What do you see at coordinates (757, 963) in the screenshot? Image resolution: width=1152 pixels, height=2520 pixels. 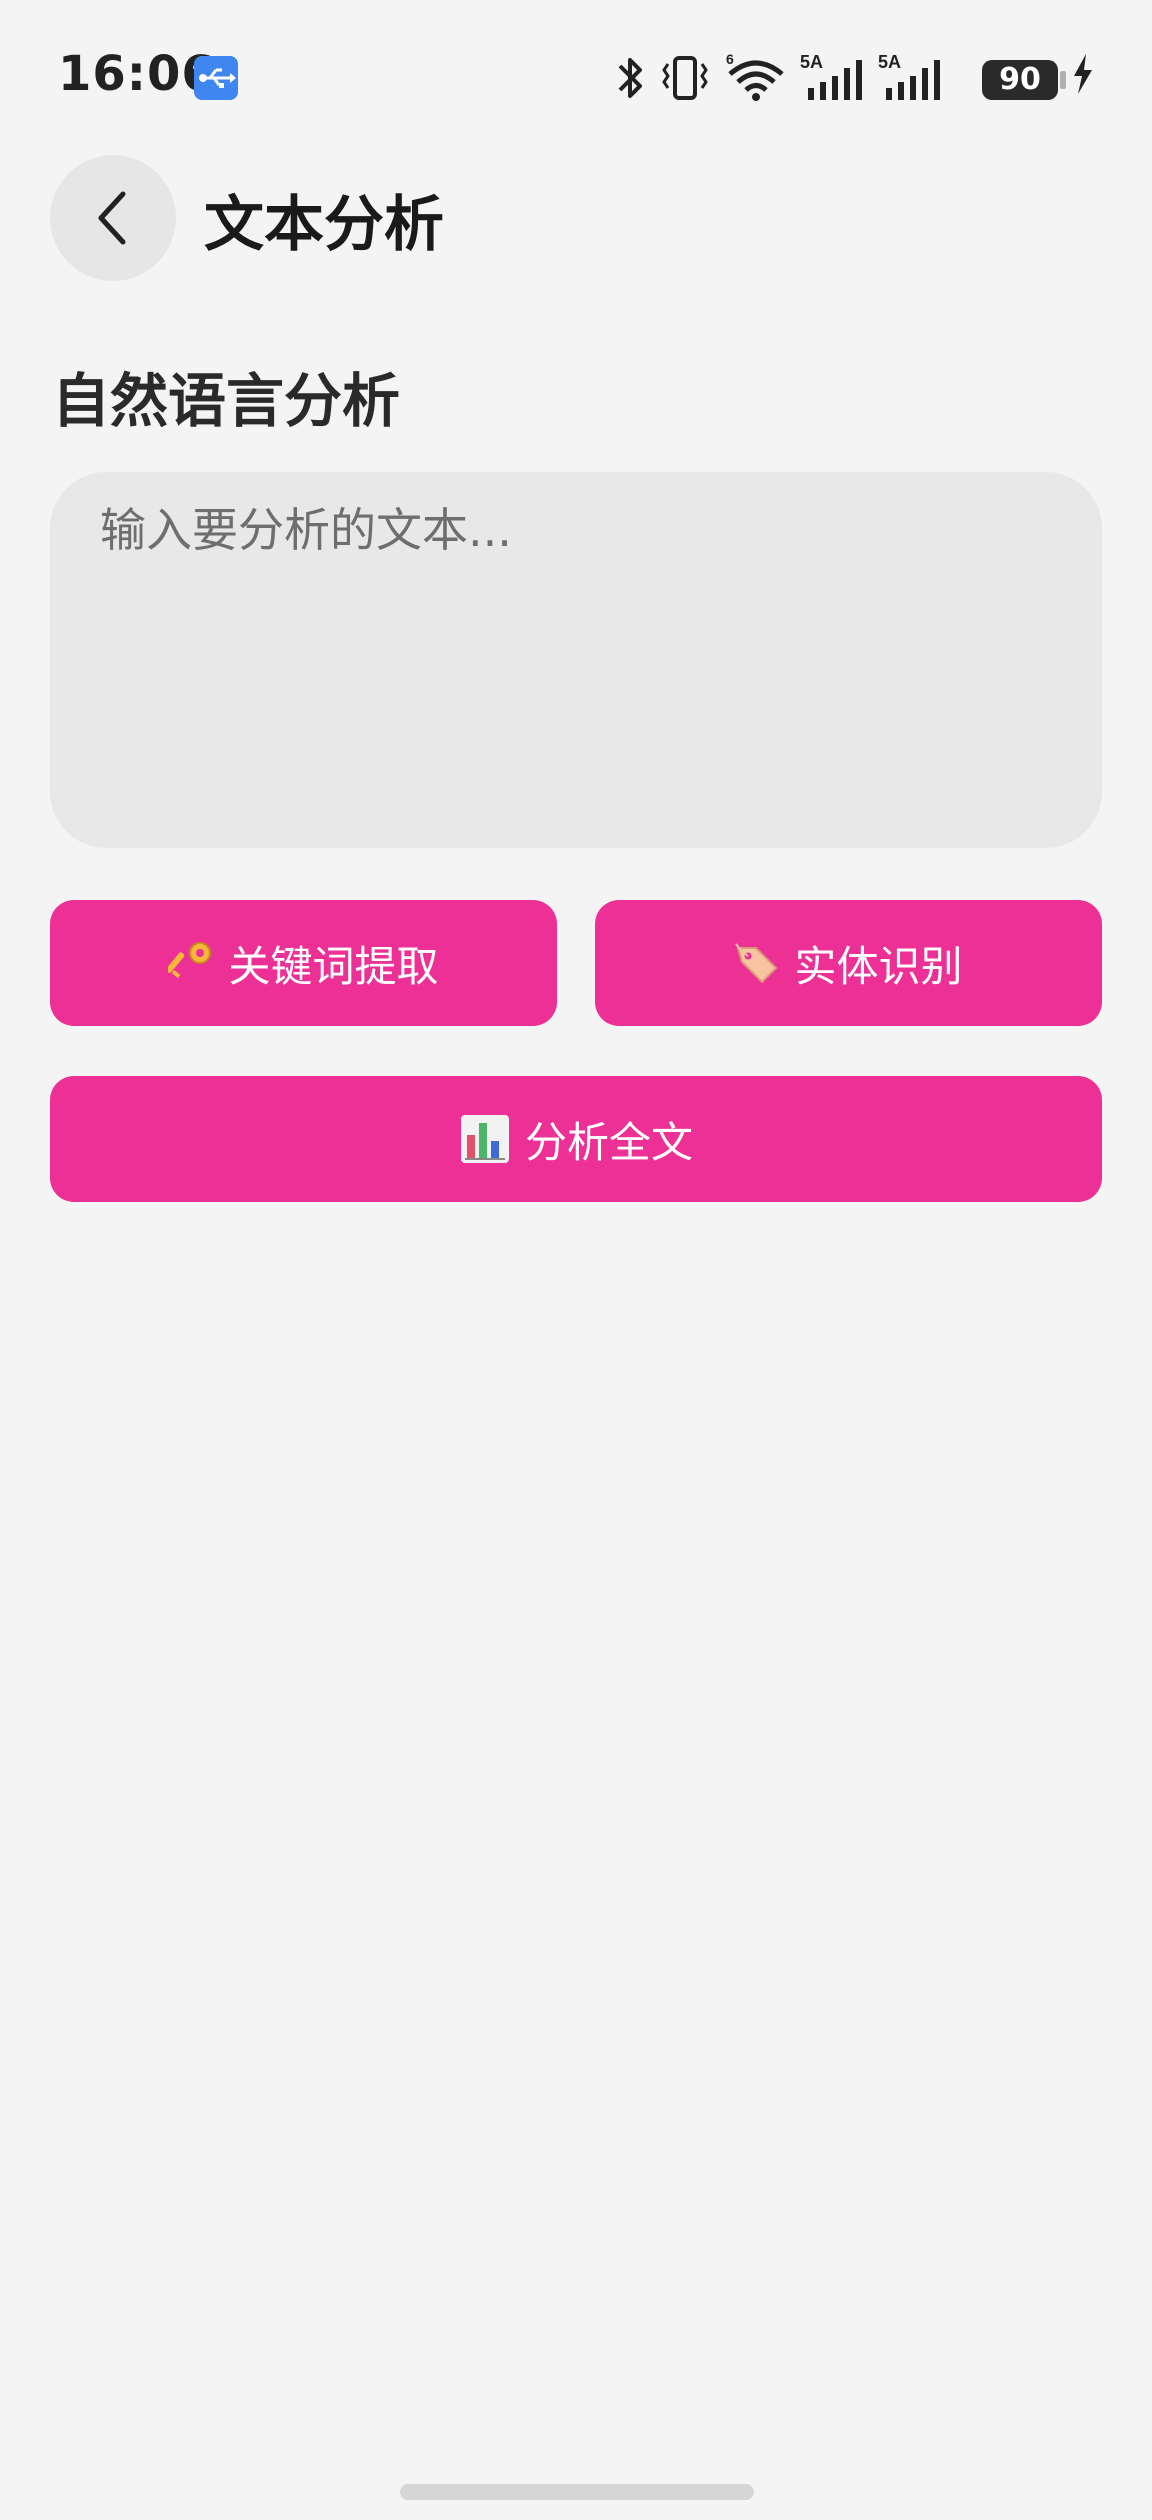 I see `tag-icon` at bounding box center [757, 963].